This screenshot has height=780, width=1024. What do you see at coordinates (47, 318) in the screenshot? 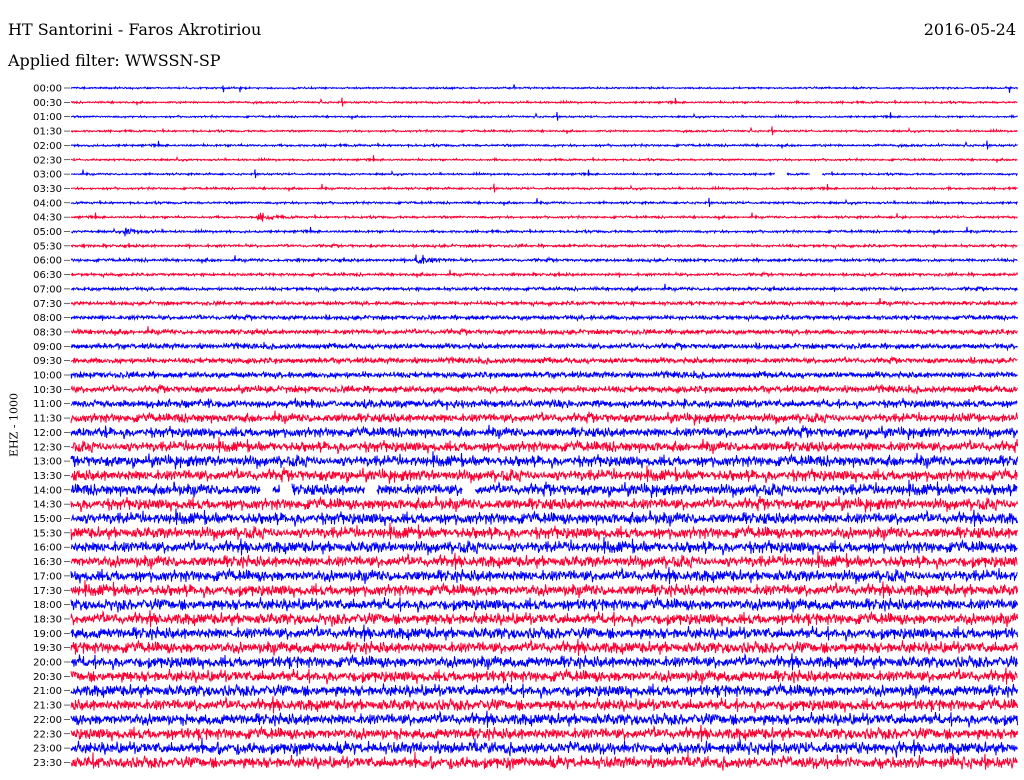
I see `time-tick-label: 08:00` at bounding box center [47, 318].